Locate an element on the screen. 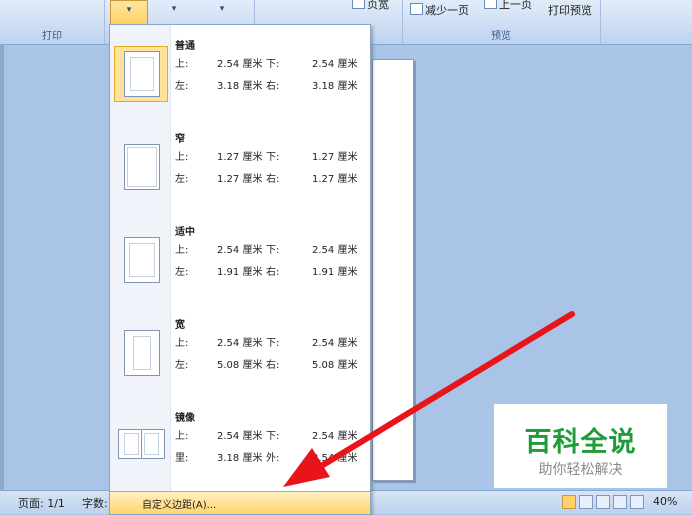 The image size is (692, 515). preview-group-label: 预览 is located at coordinates (501, 36).